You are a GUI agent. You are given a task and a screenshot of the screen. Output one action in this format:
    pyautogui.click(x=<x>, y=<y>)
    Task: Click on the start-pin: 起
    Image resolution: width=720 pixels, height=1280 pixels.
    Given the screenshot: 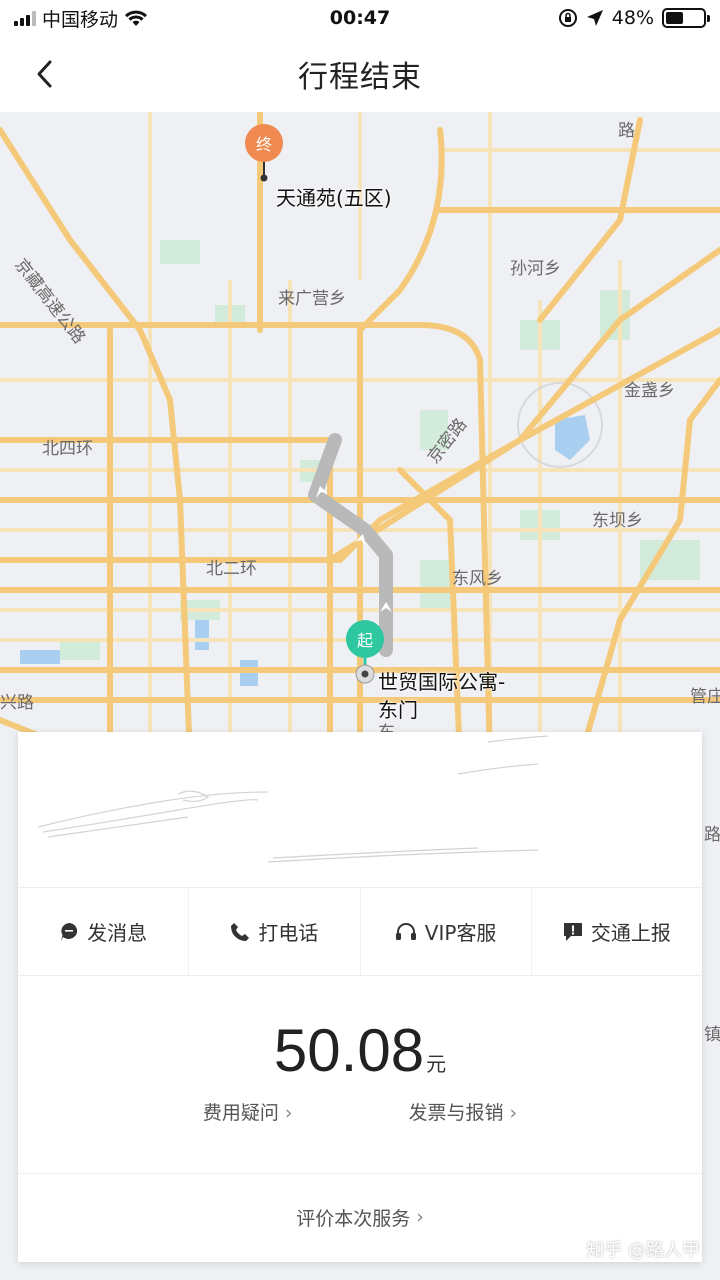 What is the action you would take?
    pyautogui.click(x=365, y=639)
    